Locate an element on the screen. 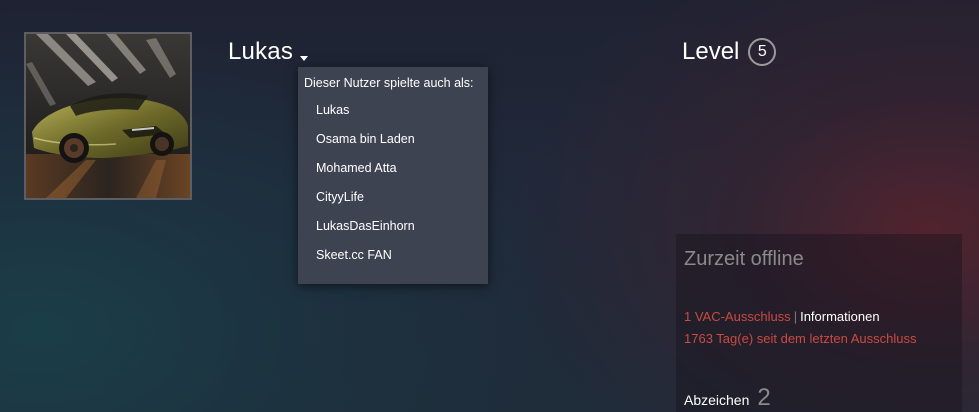 This screenshot has width=979, height=412. ban-info-link: Informationen is located at coordinates (840, 316).